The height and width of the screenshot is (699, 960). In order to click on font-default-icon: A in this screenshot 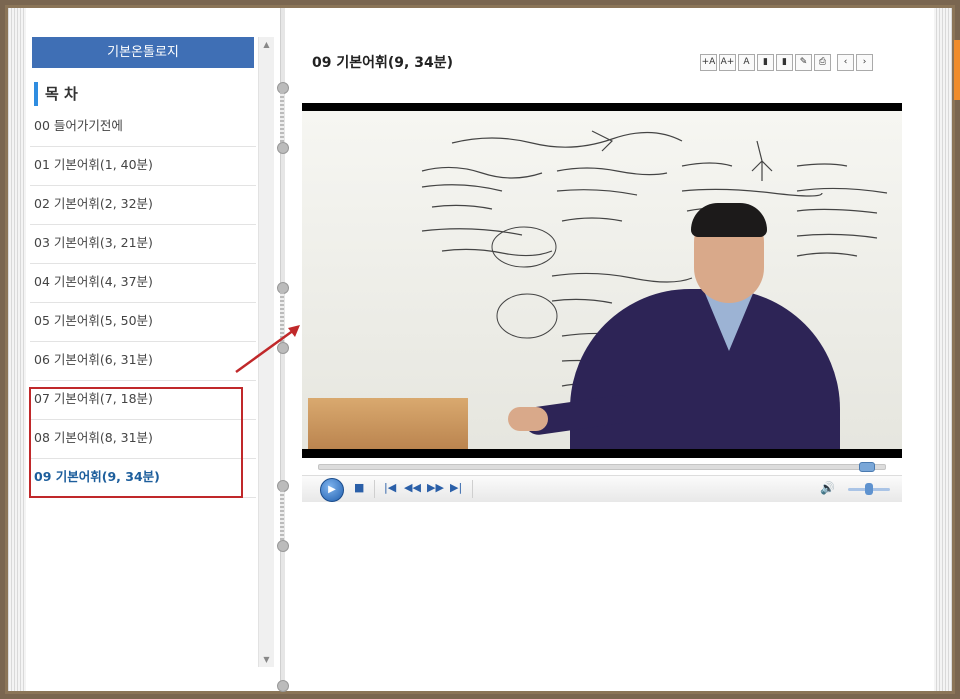, I will do `click(746, 62)`.